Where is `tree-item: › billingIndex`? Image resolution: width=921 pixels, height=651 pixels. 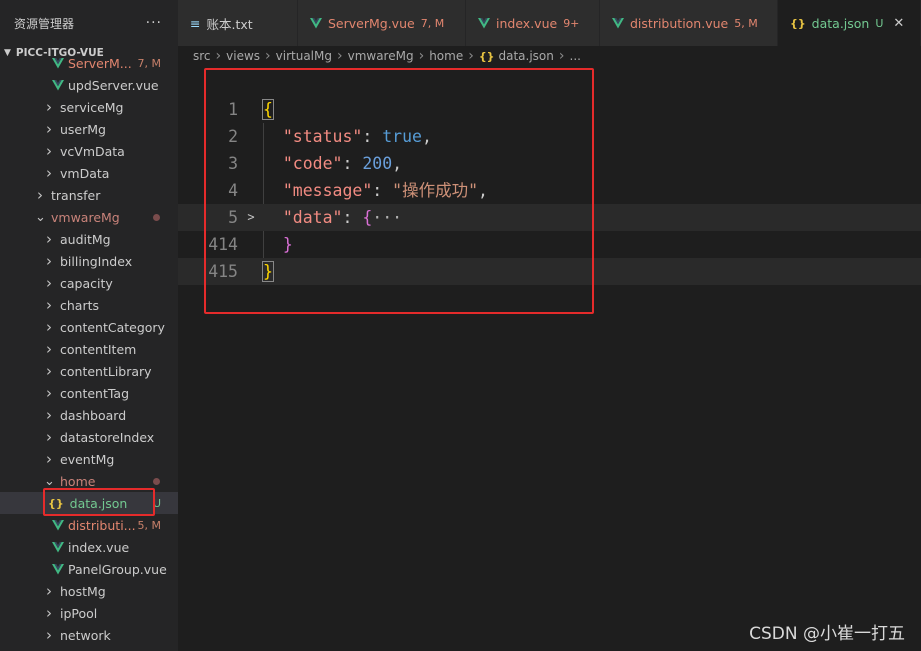
tree-item: › billingIndex is located at coordinates (89, 261).